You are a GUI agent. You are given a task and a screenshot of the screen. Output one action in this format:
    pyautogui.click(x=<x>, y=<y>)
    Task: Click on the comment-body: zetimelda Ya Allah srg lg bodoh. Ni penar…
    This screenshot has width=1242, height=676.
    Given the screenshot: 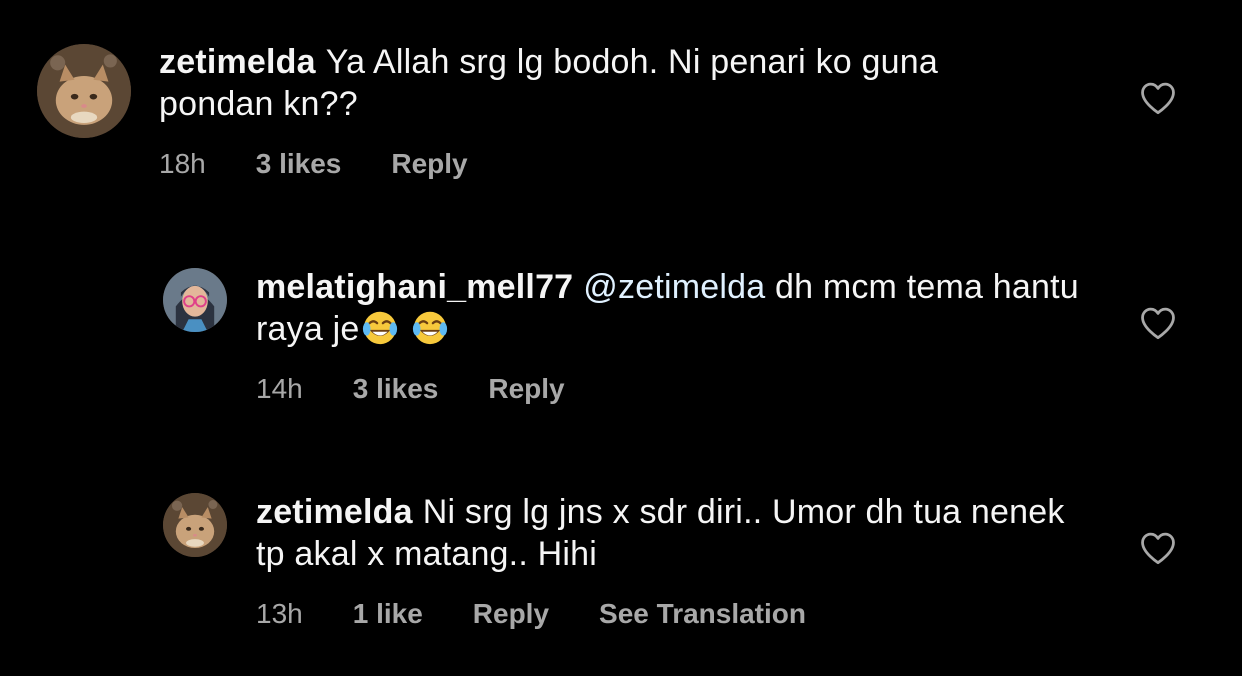 What is the action you would take?
    pyautogui.click(x=609, y=83)
    